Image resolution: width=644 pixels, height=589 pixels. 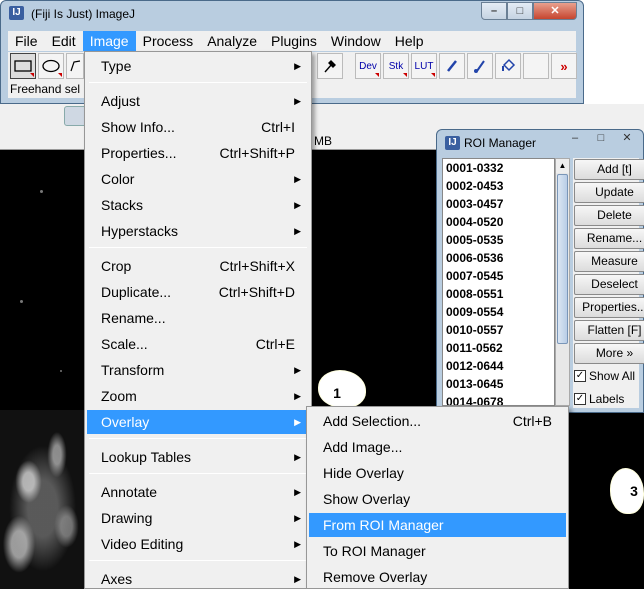 What do you see at coordinates (498, 168) in the screenshot?
I see `list-item: 0001-0332` at bounding box center [498, 168].